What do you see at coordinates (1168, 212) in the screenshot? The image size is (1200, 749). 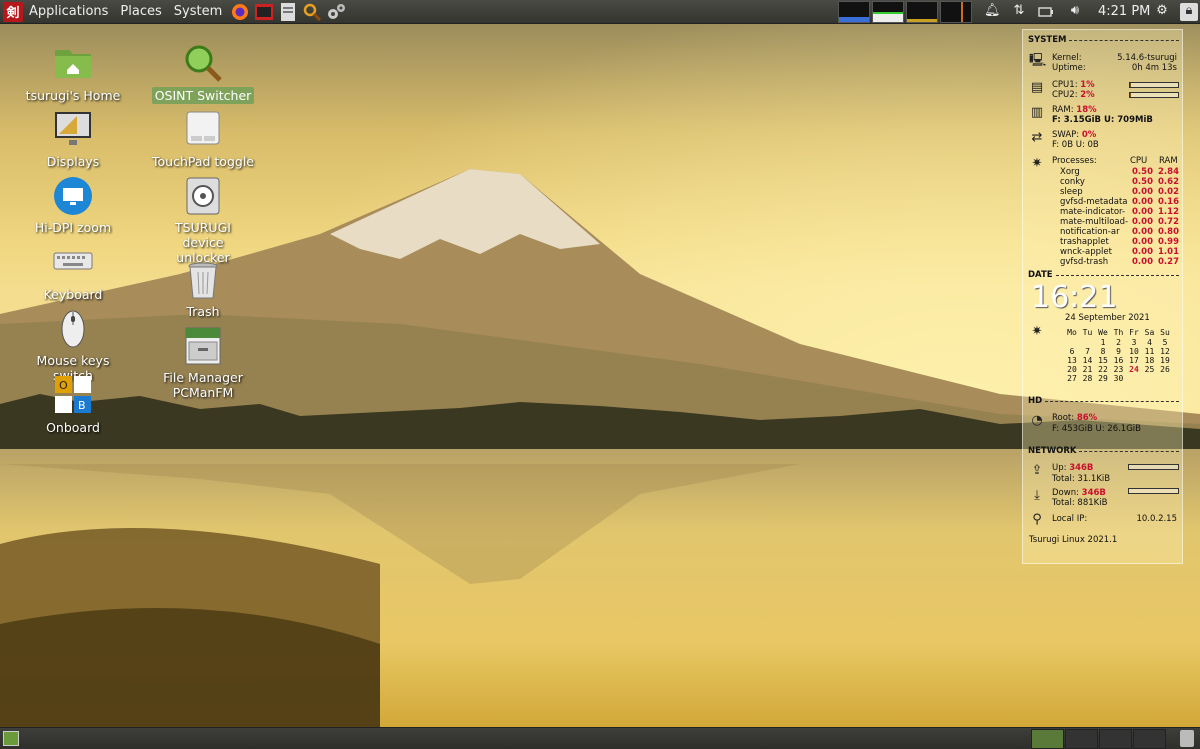 I see `process-ram: 1.12` at bounding box center [1168, 212].